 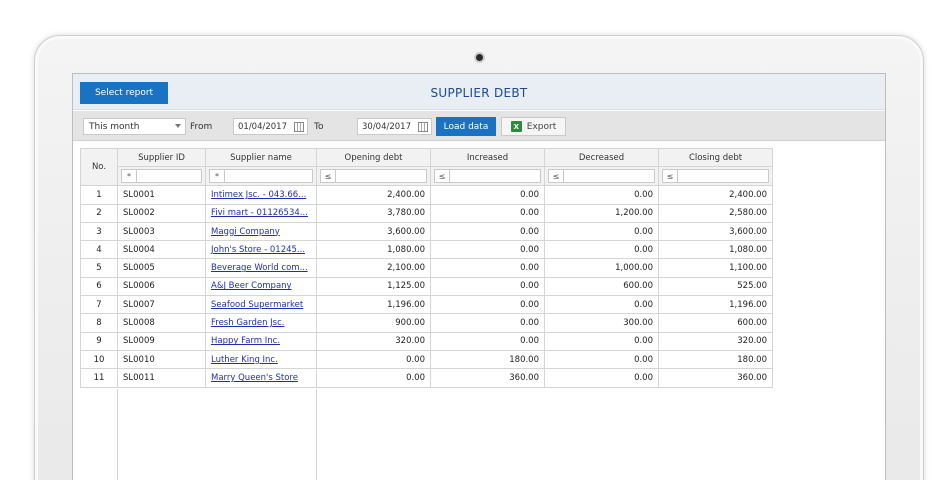 What do you see at coordinates (161, 378) in the screenshot?
I see `cell-supplier-id: SL0011` at bounding box center [161, 378].